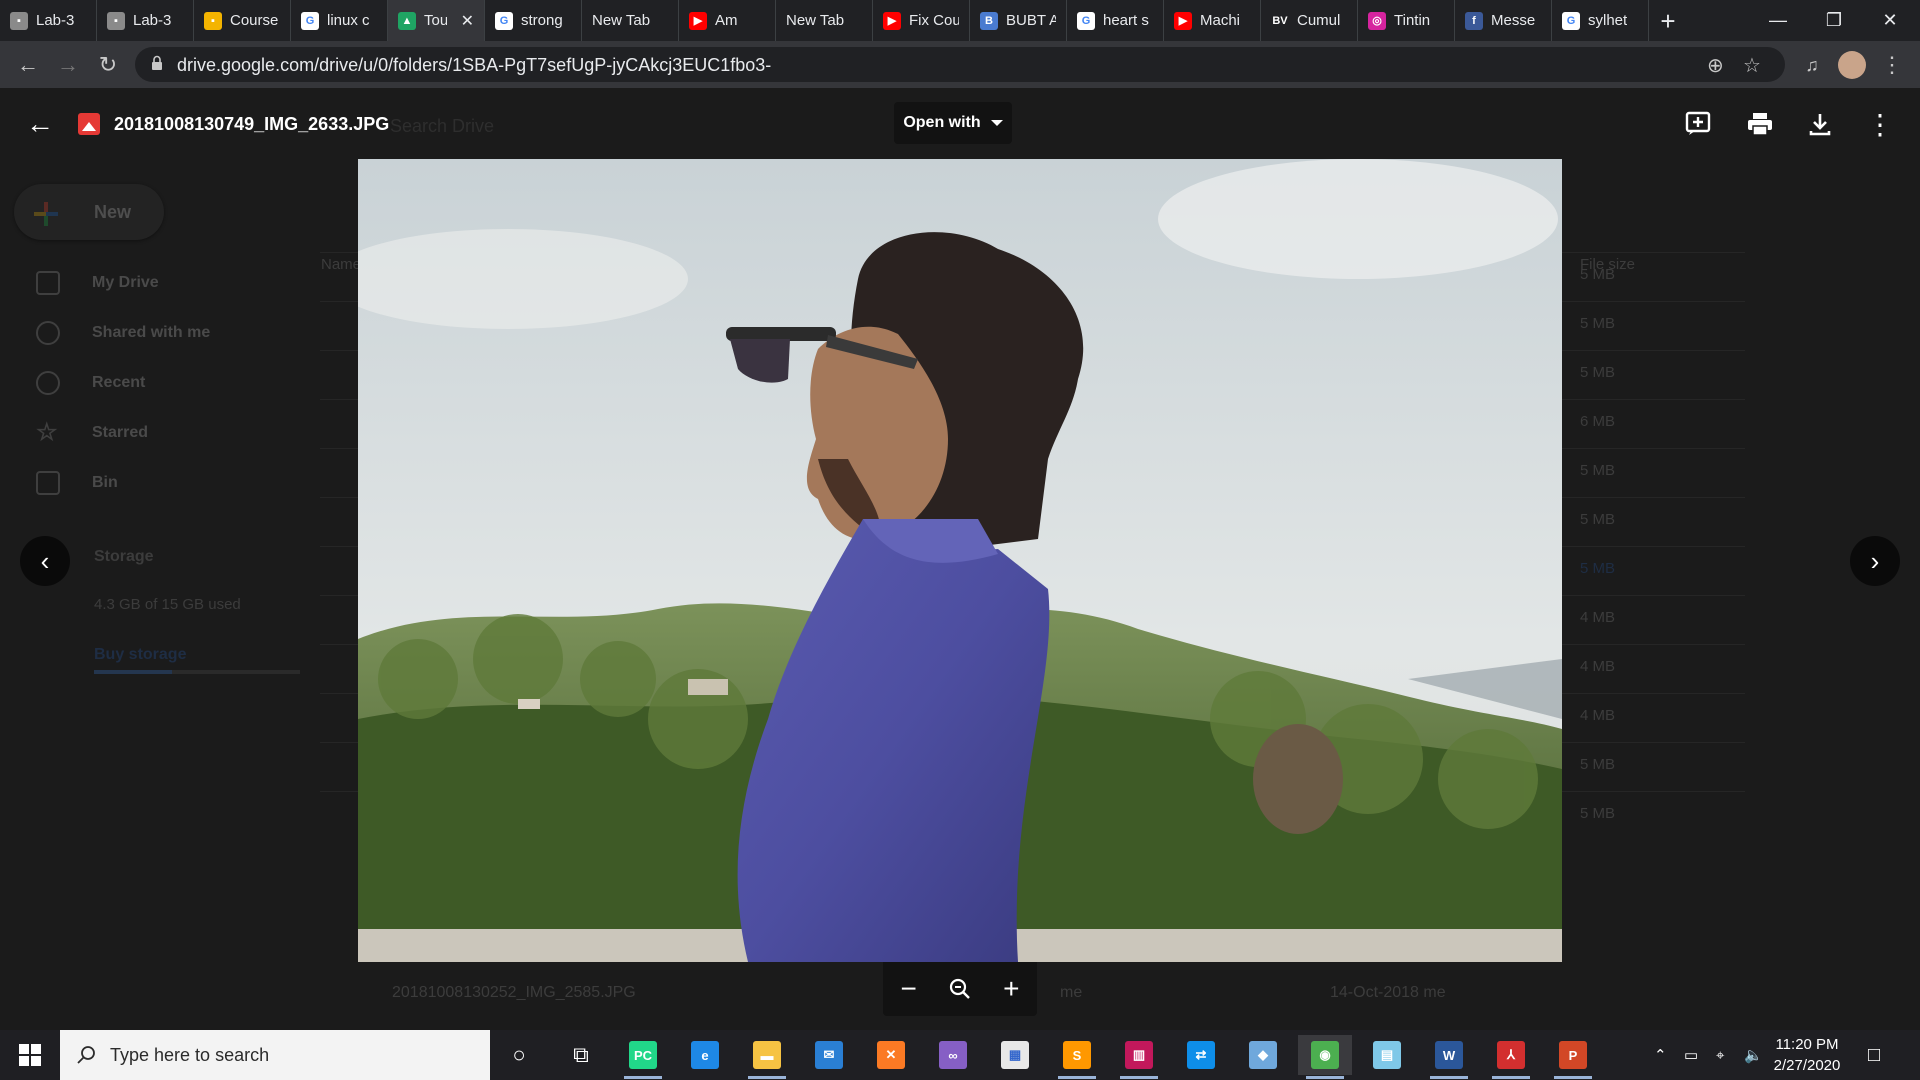  I want to click on clock-time: 11:20 PM, so click(1807, 1044).